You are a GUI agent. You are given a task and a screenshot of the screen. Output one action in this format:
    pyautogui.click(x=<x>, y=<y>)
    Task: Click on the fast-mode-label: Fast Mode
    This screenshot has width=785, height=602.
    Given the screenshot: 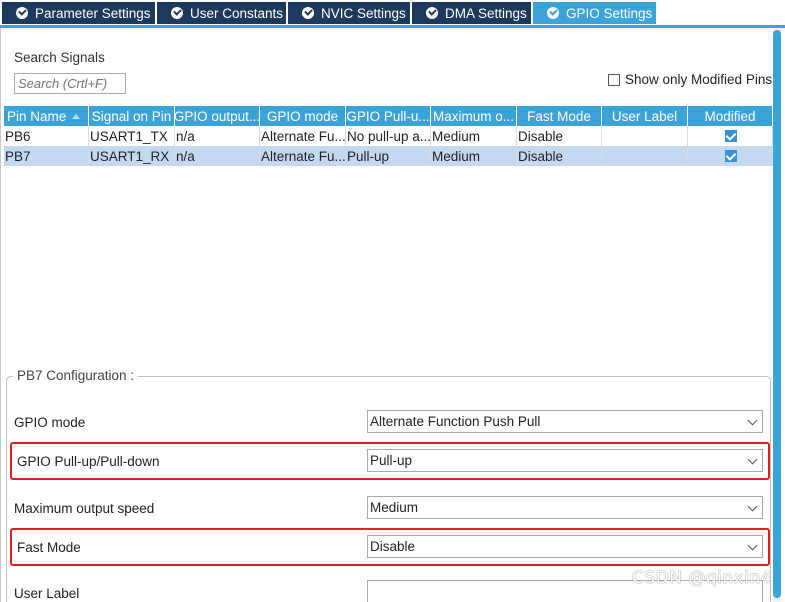 What is the action you would take?
    pyautogui.click(x=49, y=547)
    